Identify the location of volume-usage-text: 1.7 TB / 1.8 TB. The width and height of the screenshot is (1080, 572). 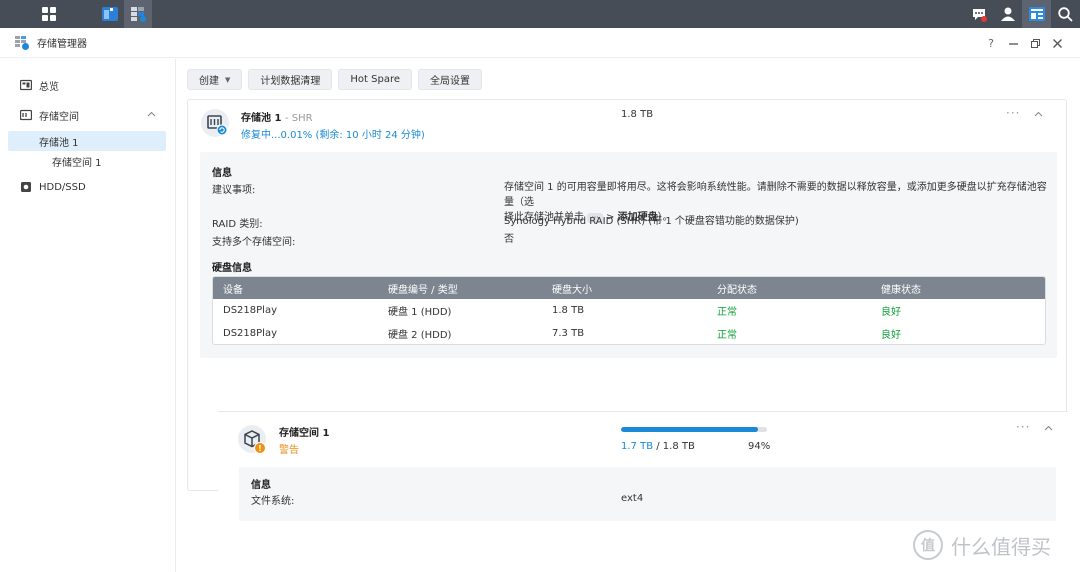
(658, 446).